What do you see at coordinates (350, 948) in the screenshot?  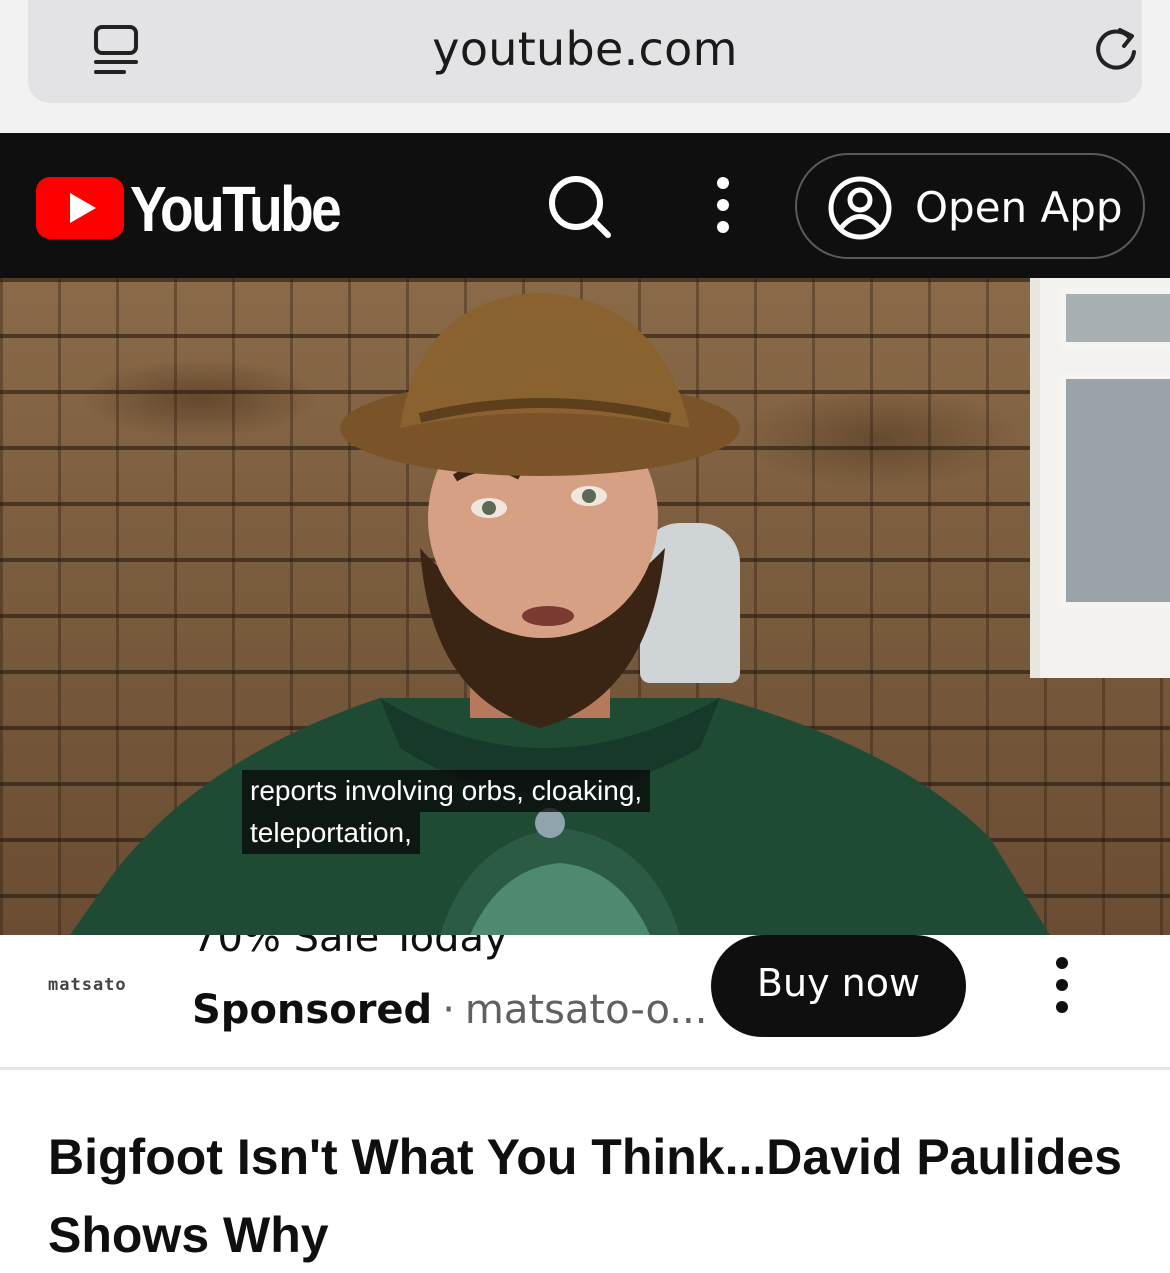 I see `ad-headline: 70% Sale Today` at bounding box center [350, 948].